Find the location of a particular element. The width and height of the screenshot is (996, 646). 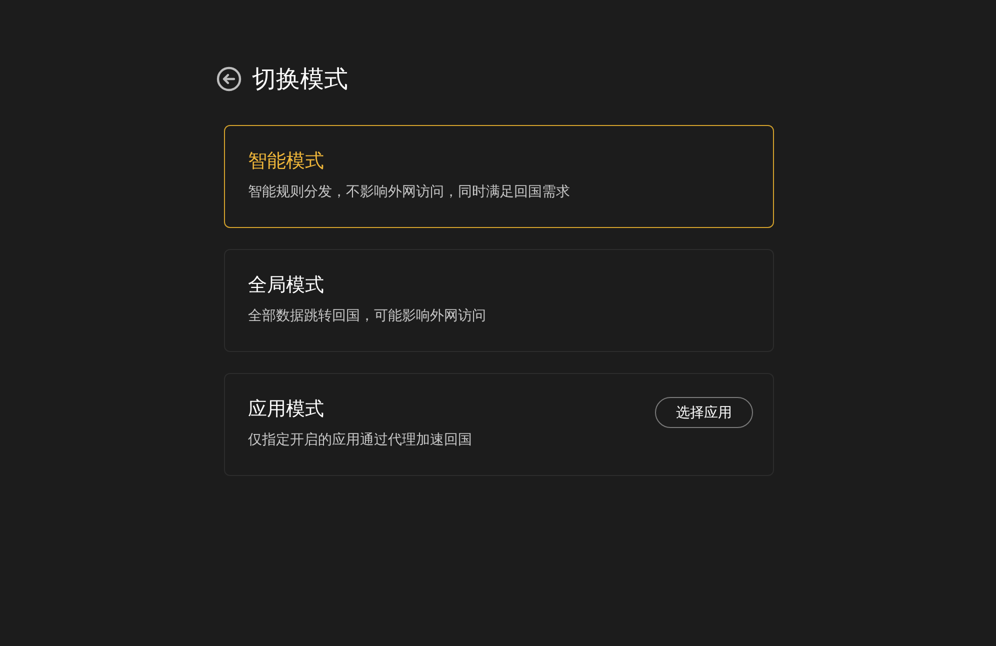

mode-description: 仅指定开启的应用通过代理加速回国 is located at coordinates (360, 440).